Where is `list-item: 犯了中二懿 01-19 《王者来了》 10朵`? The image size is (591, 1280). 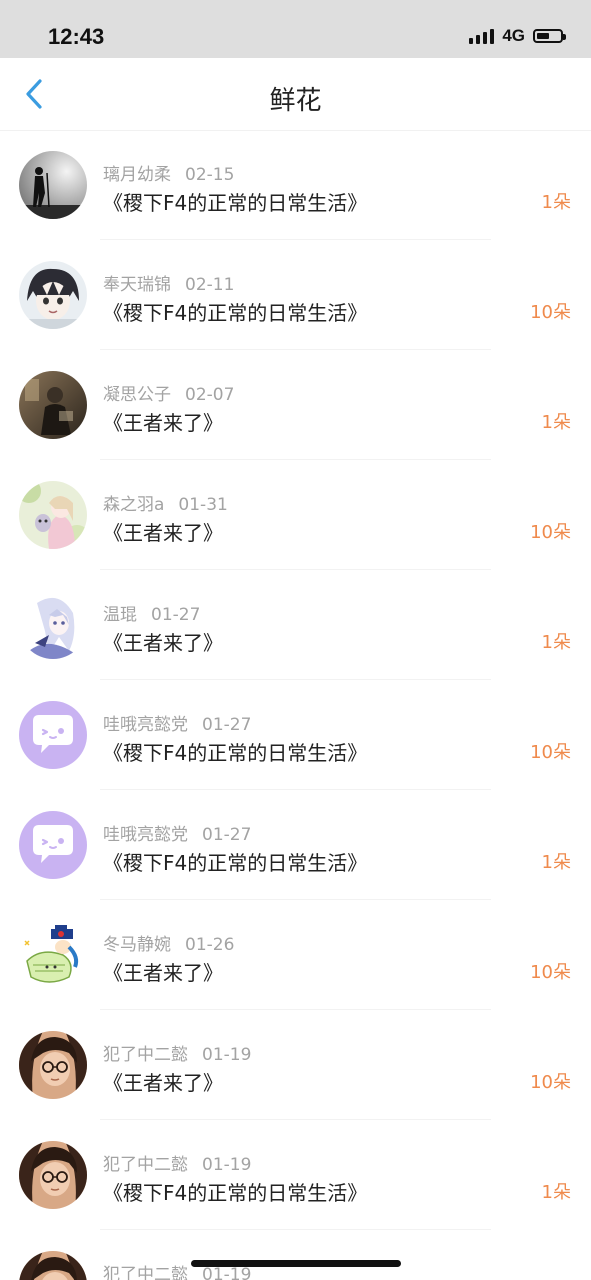
list-item: 犯了中二懿 01-19 《王者来了》 10朵 is located at coordinates (295, 1065).